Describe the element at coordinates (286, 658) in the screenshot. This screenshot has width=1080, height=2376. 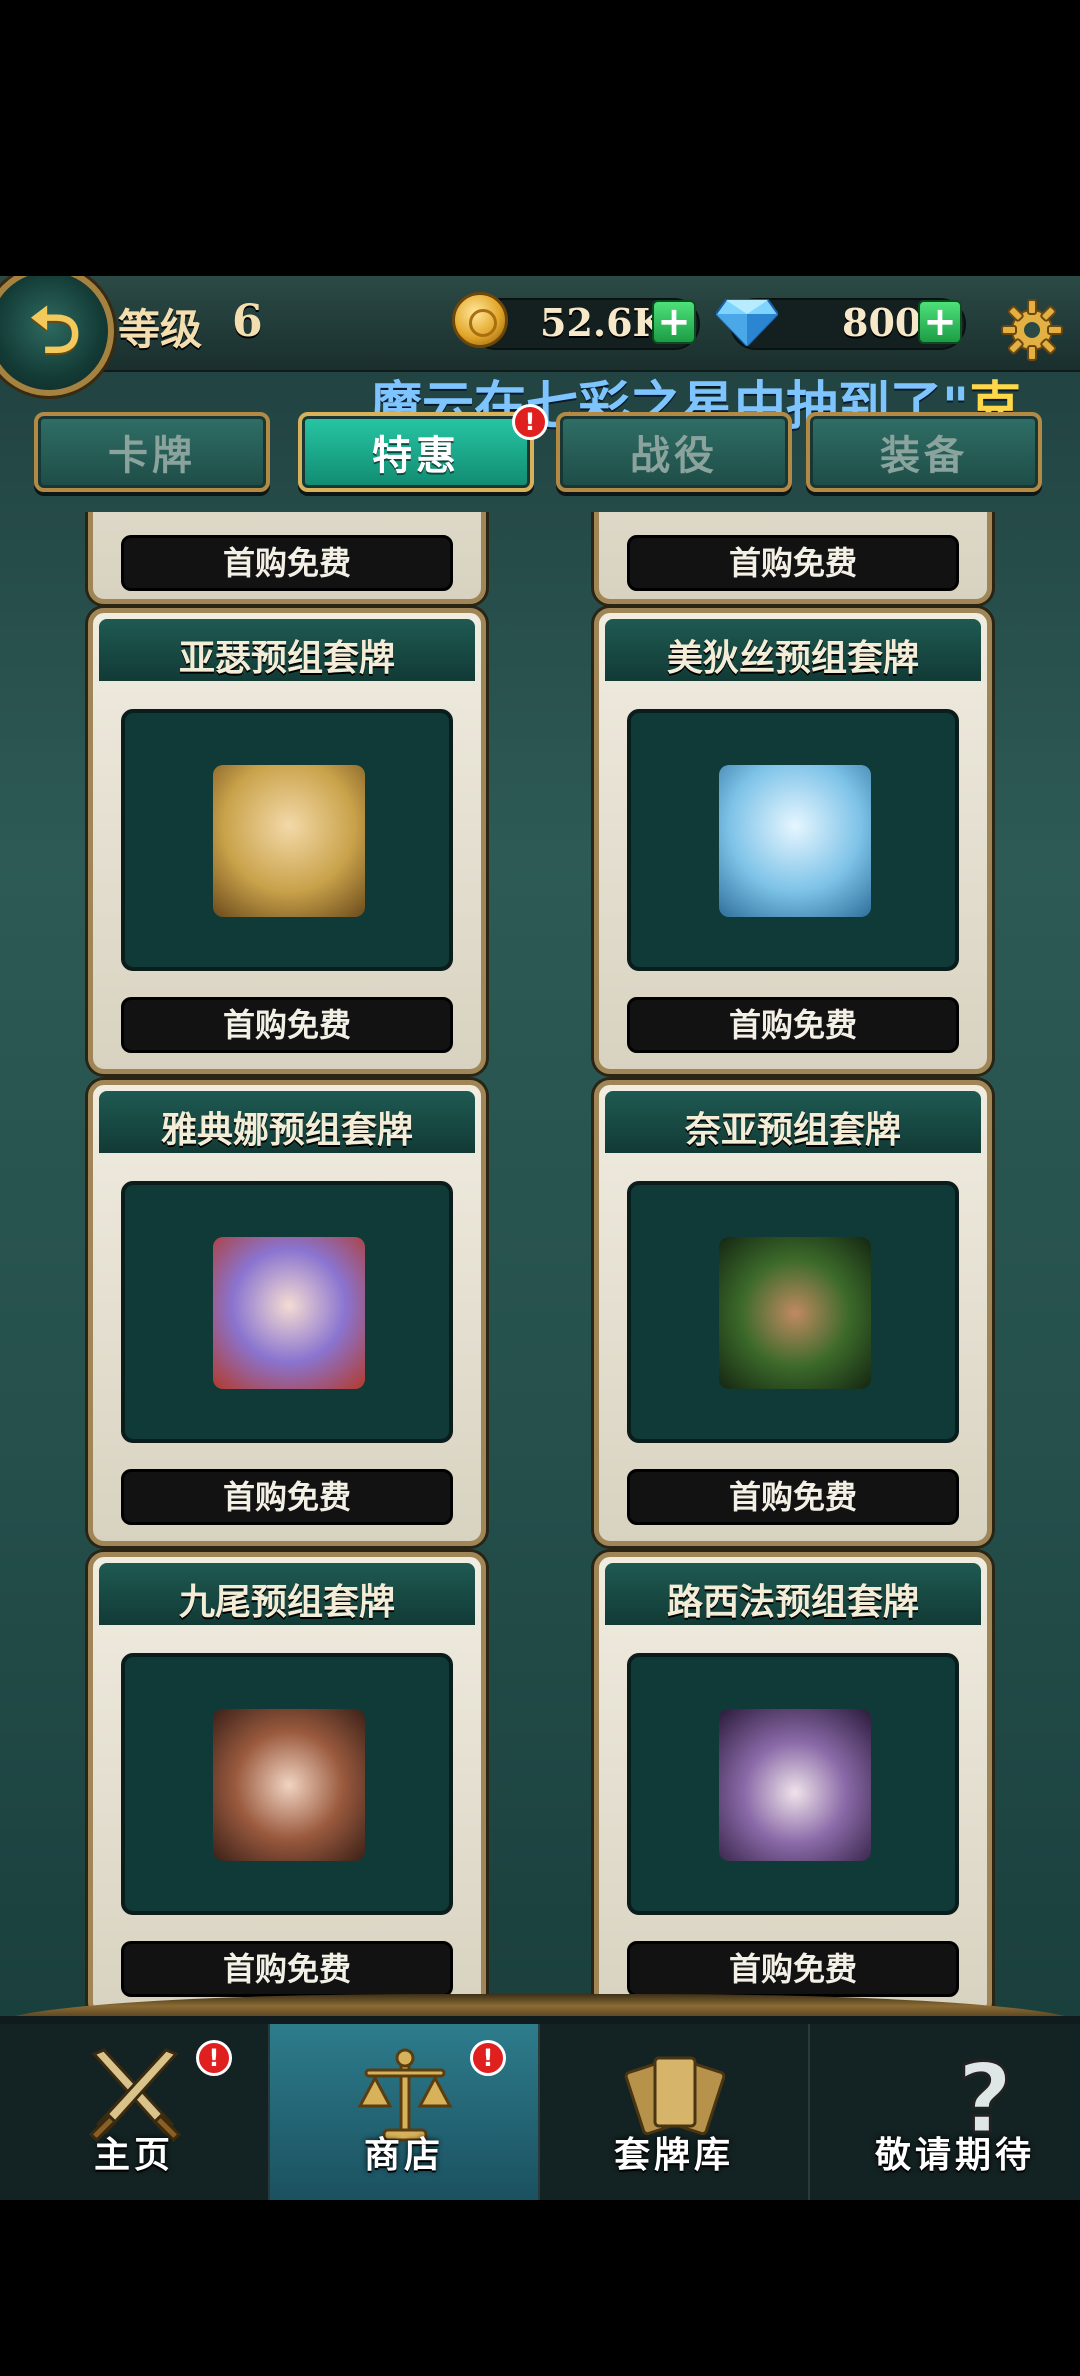
I see `card-title: 亚瑟预组套牌` at that location.